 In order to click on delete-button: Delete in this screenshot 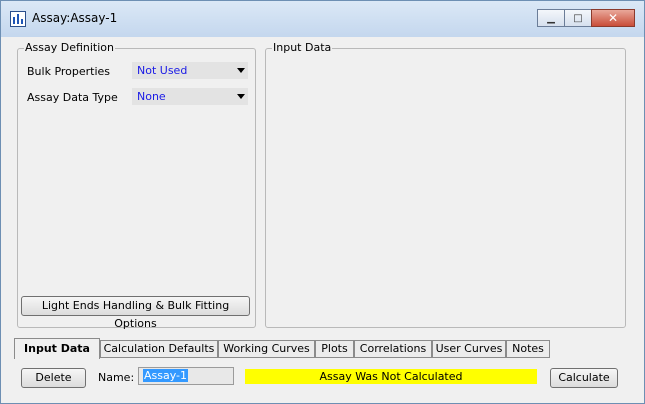, I will do `click(53, 378)`.